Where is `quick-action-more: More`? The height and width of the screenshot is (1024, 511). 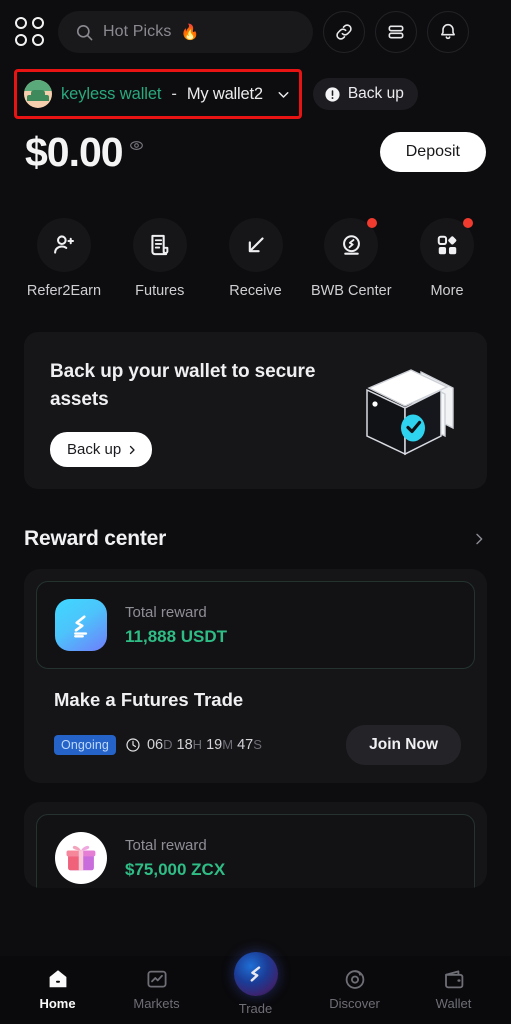
quick-action-more: More is located at coordinates (447, 258).